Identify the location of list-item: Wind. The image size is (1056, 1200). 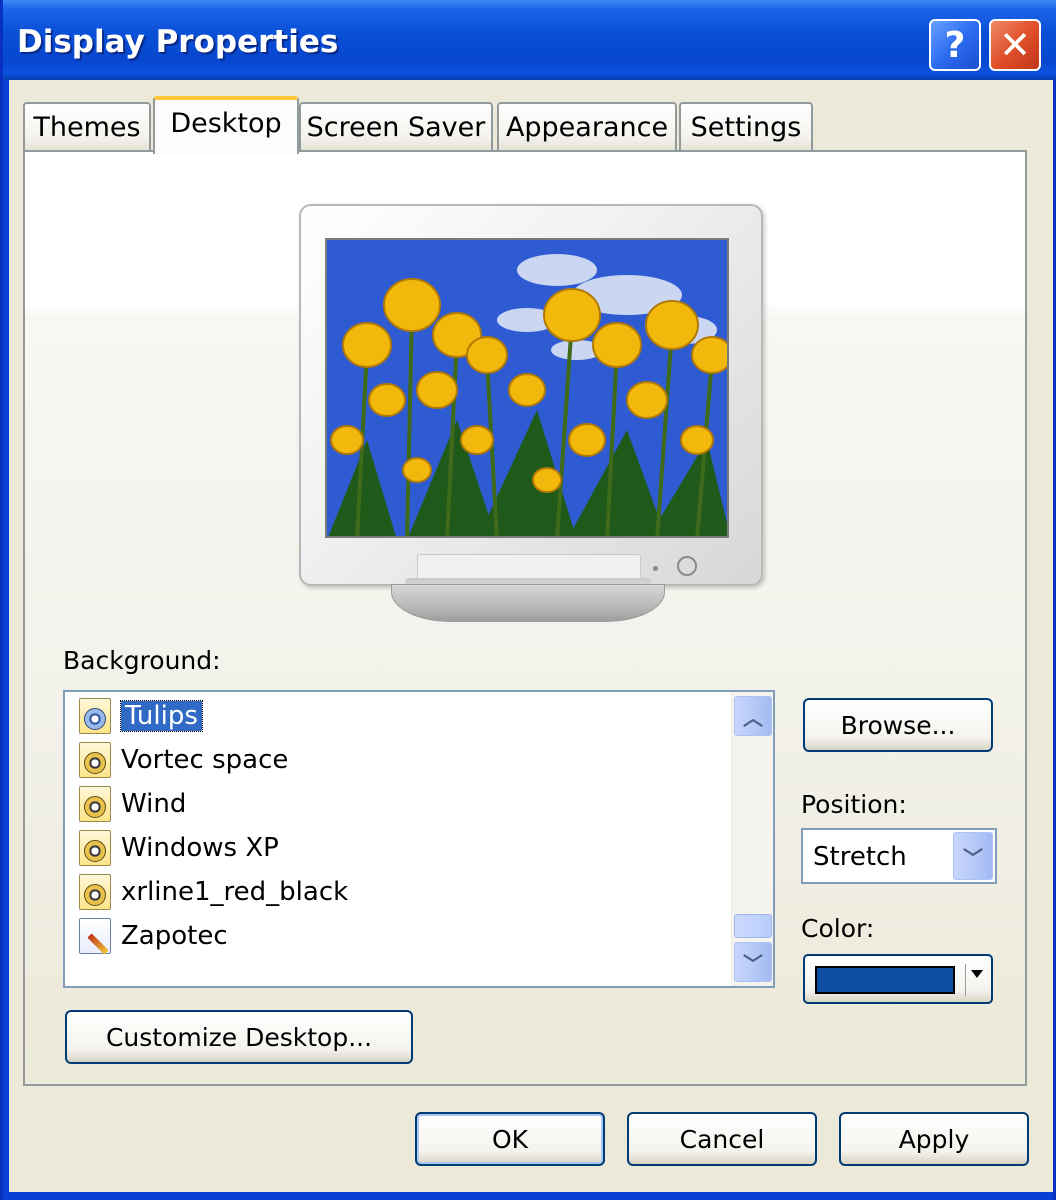
(132, 804).